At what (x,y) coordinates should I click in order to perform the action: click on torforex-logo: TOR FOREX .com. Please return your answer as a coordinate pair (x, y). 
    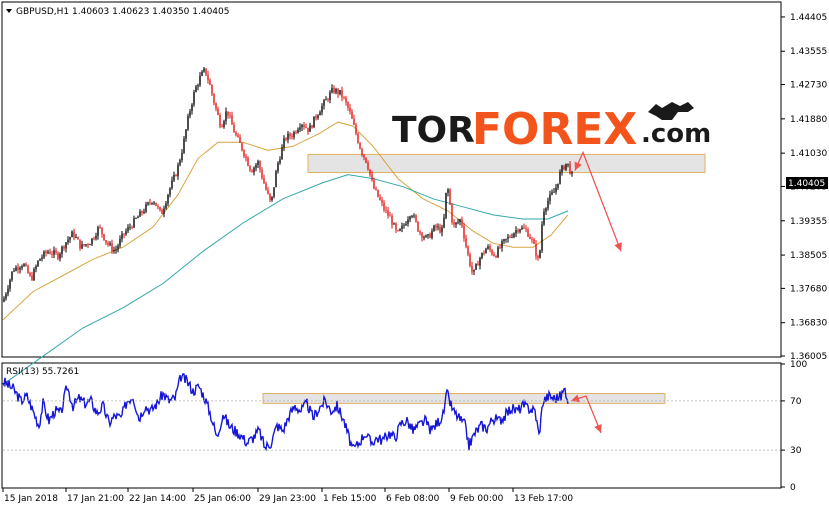
    Looking at the image, I should click on (551, 128).